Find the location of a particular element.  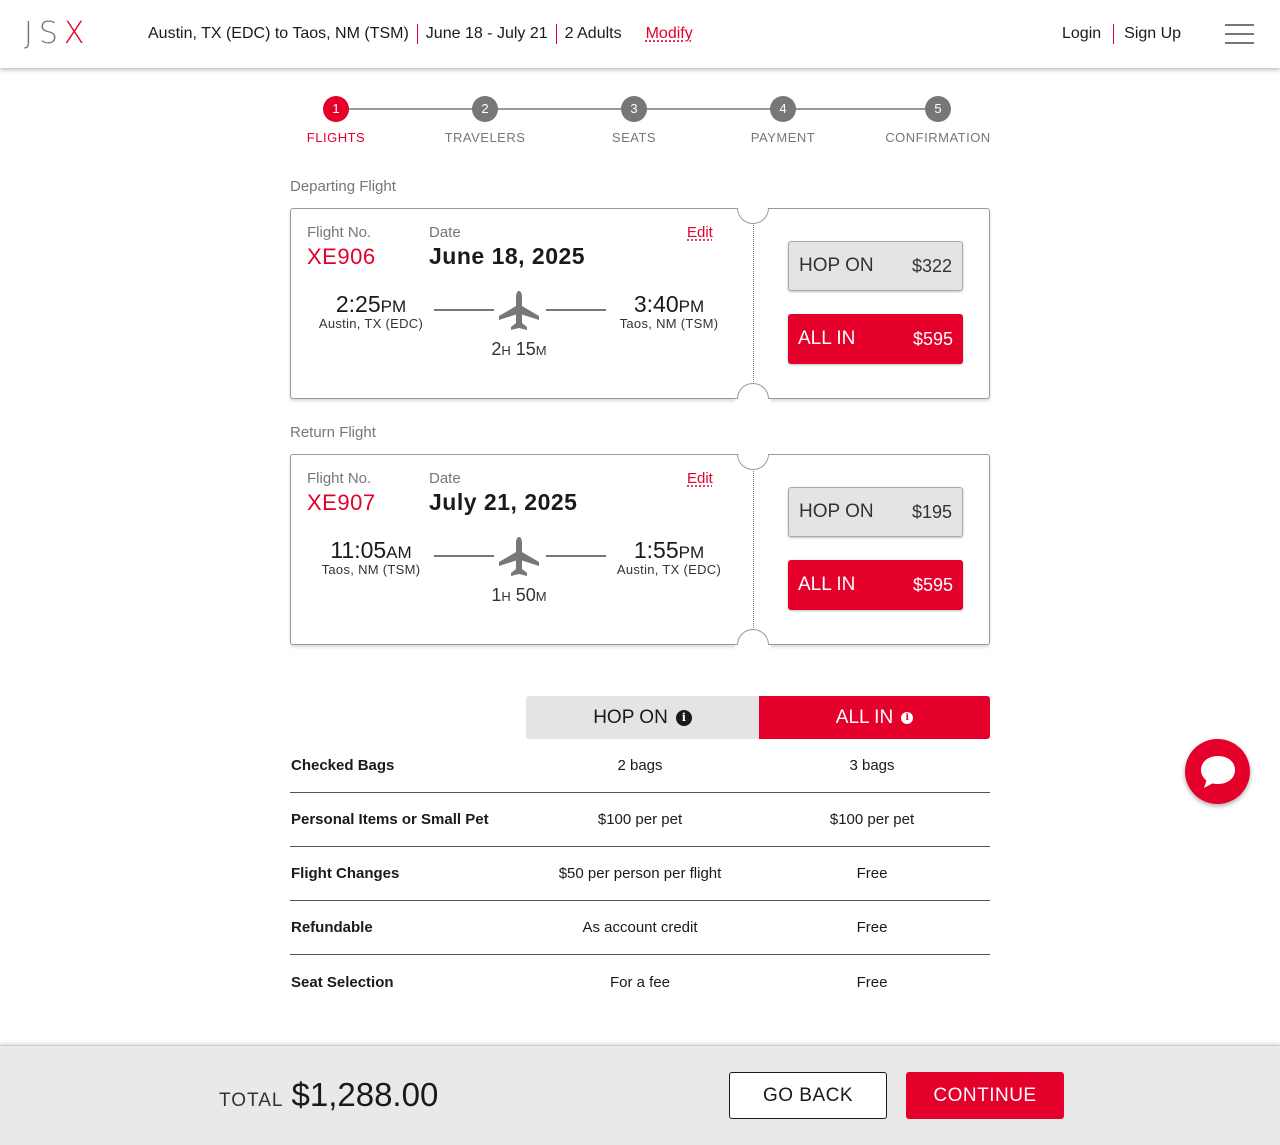

step-confirmation: 5 CONFIRMATION is located at coordinates (938, 120).